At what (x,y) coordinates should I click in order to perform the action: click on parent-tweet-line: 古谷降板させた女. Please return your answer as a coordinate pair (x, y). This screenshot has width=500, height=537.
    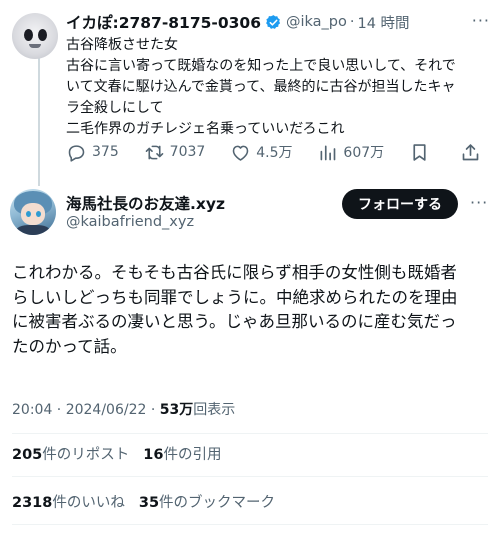
    Looking at the image, I should click on (122, 45).